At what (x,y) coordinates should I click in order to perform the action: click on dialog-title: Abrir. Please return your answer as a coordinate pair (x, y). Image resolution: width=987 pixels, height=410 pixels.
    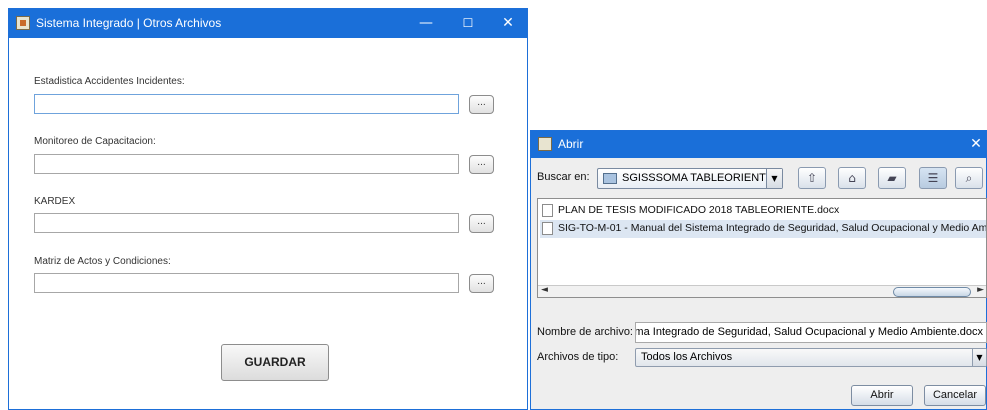
    Looking at the image, I should click on (571, 144).